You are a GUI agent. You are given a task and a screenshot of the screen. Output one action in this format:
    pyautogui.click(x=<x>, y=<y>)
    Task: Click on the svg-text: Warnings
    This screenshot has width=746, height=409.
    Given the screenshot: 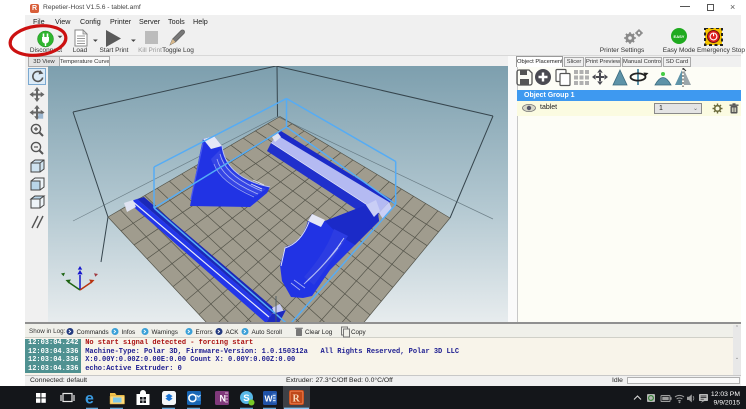 What is the action you would take?
    pyautogui.click(x=165, y=332)
    